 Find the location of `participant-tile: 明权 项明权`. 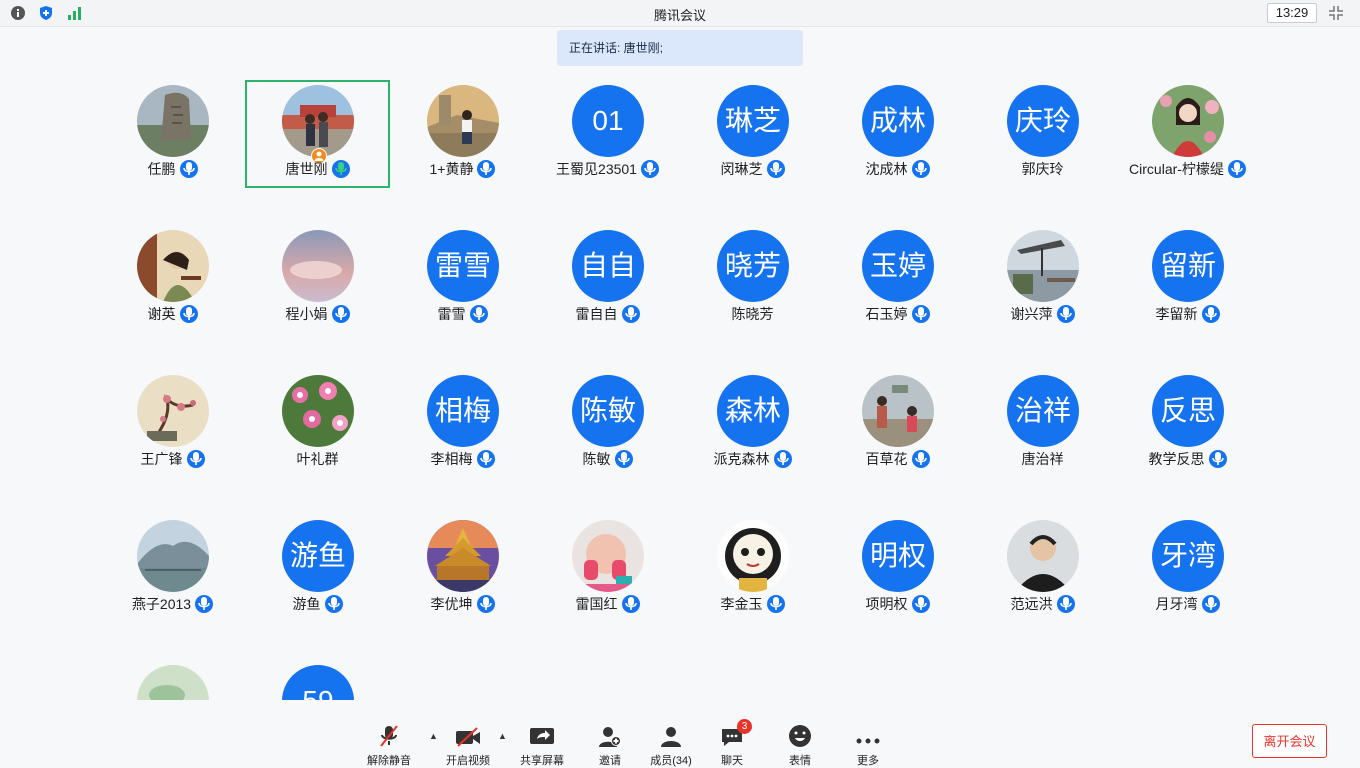

participant-tile: 明权 项明权 is located at coordinates (897, 569).